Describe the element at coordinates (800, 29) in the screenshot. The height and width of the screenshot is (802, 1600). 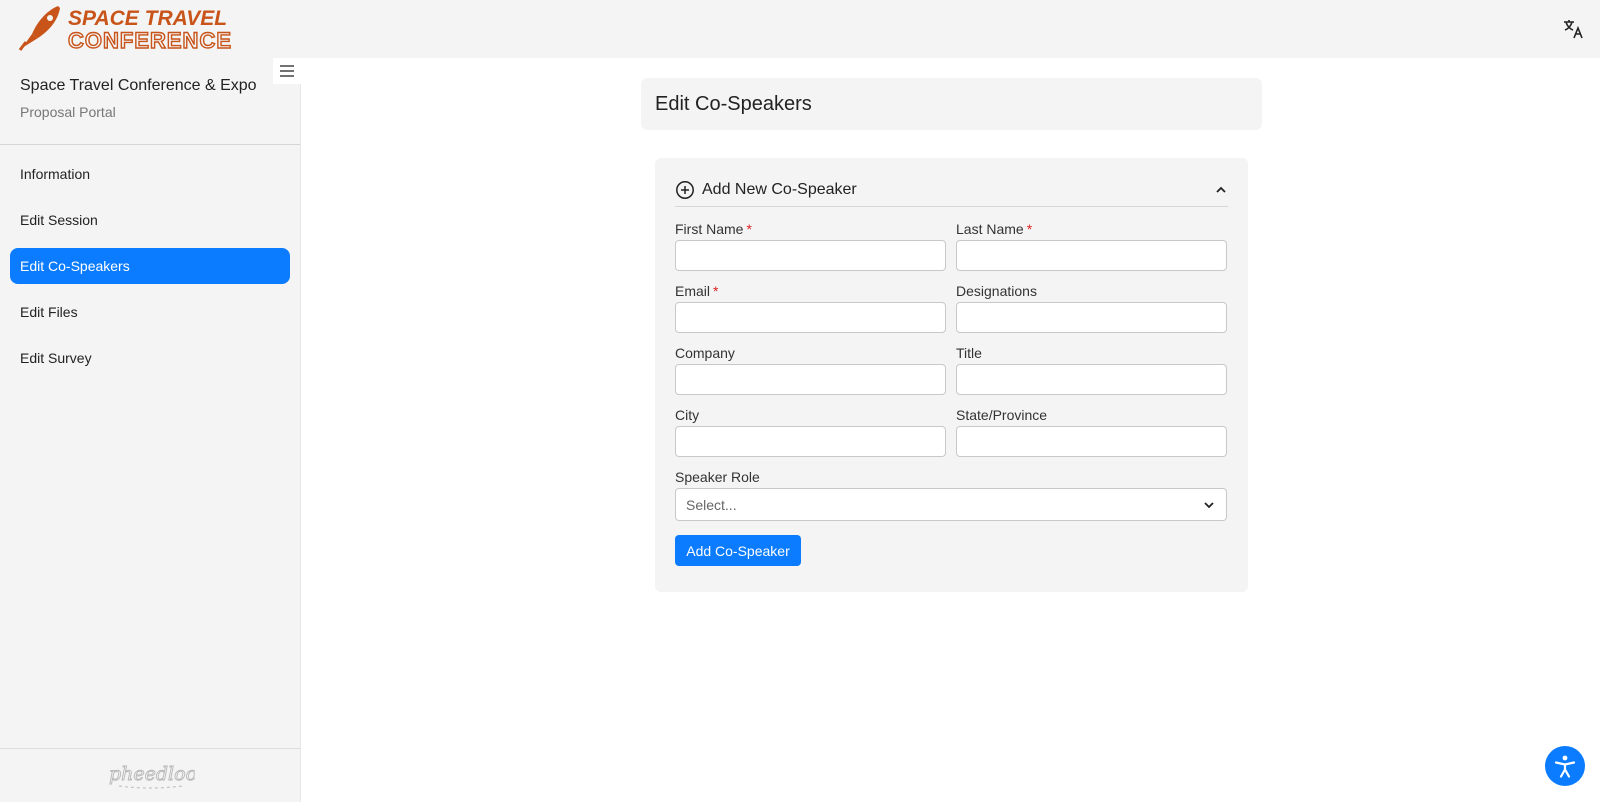
I see `top-bar: SPACE TRAVEL CONFERENCE` at that location.